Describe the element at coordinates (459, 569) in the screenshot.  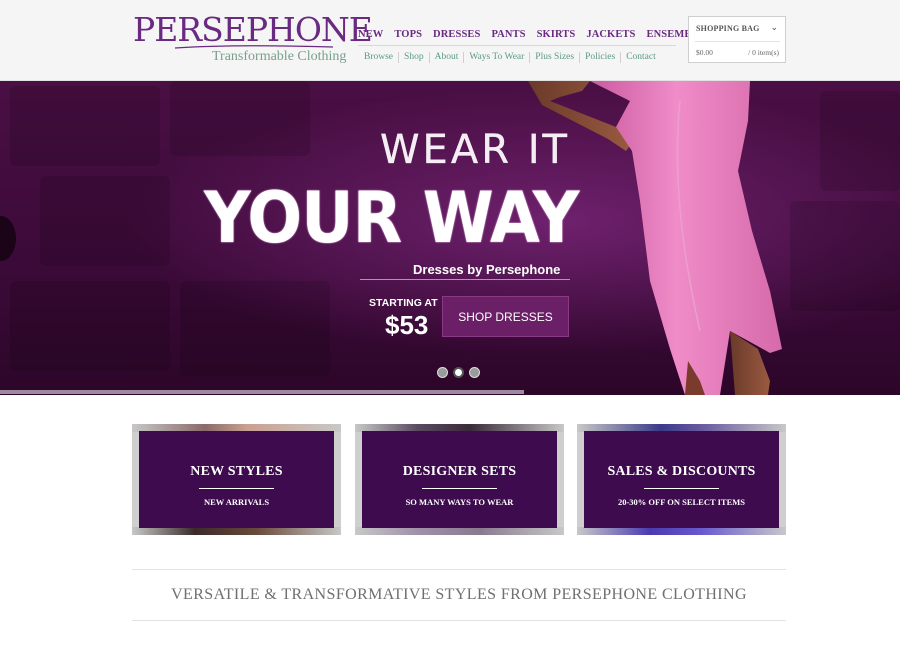
I see `tagline-divider-top` at that location.